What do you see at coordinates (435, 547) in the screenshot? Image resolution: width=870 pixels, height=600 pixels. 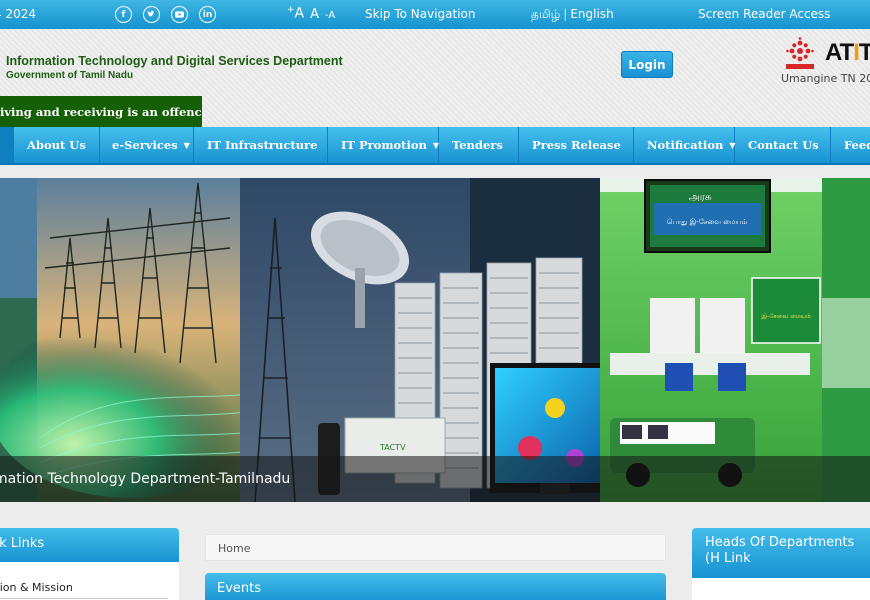 I see `breadcrumb: Home` at bounding box center [435, 547].